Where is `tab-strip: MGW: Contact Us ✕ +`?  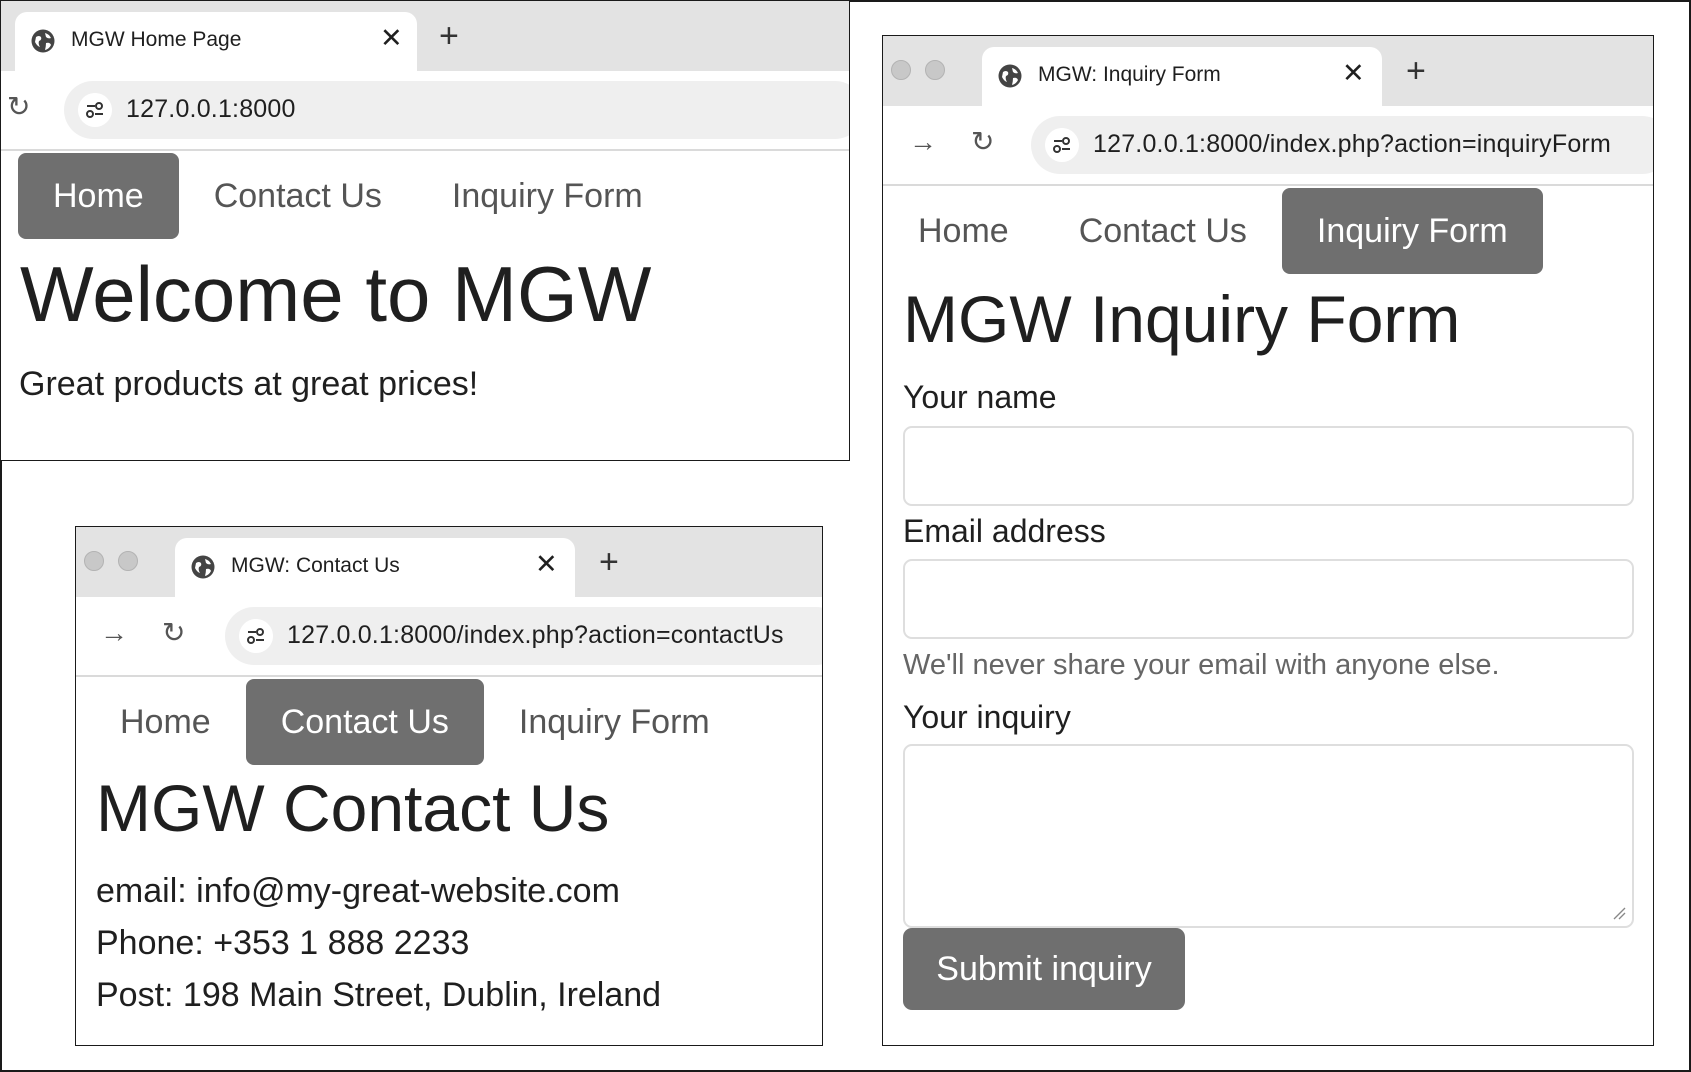 tab-strip: MGW: Contact Us ✕ + is located at coordinates (449, 562).